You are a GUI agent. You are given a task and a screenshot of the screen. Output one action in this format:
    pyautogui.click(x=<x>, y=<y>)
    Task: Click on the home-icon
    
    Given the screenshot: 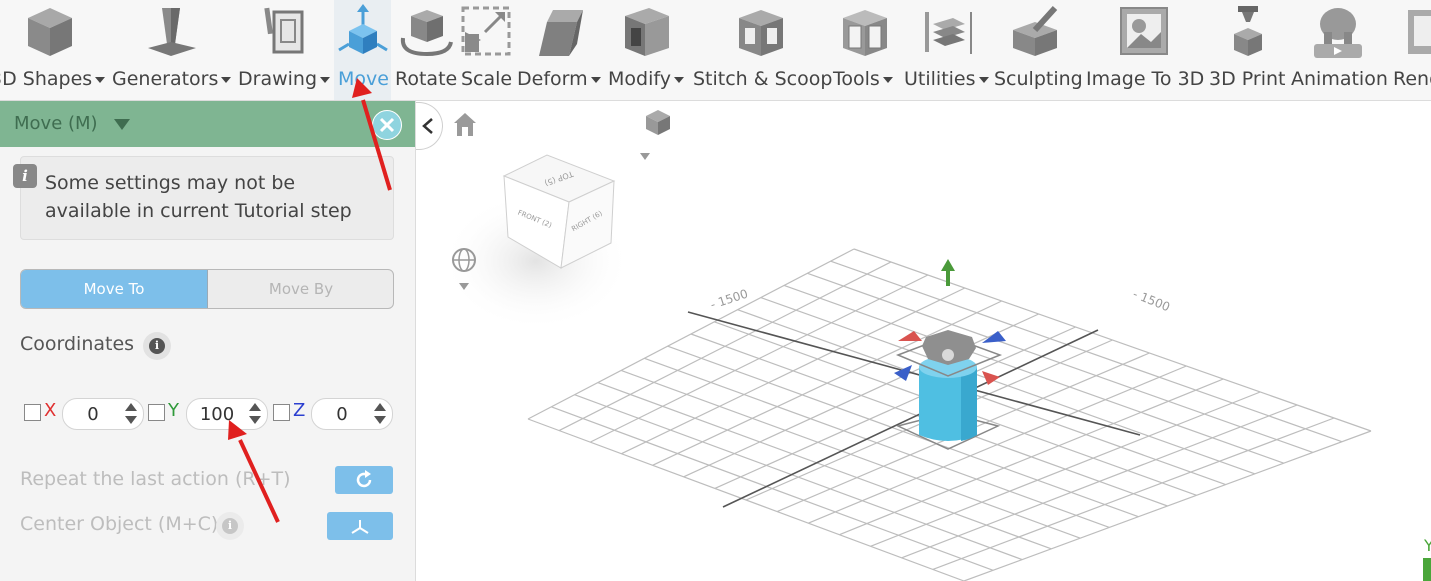 What is the action you would take?
    pyautogui.click(x=465, y=124)
    